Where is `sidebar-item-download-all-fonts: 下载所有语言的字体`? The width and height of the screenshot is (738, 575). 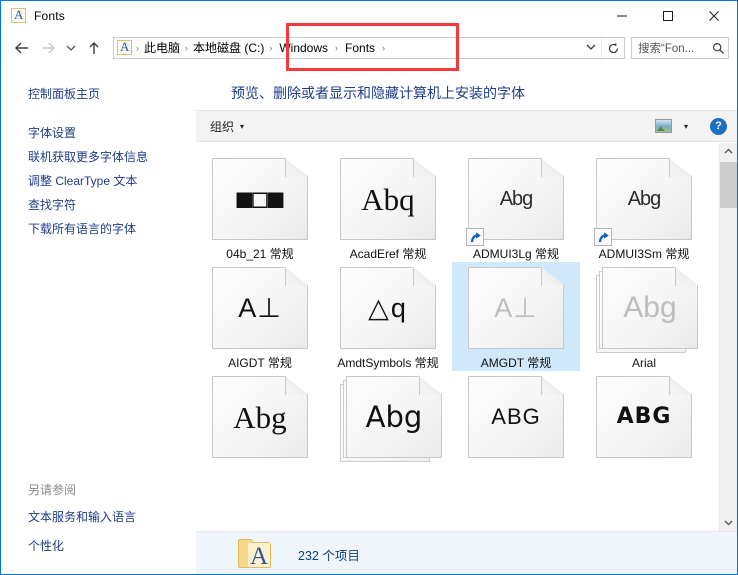
sidebar-item-download-all-fonts: 下载所有语言的字体 is located at coordinates (82, 228).